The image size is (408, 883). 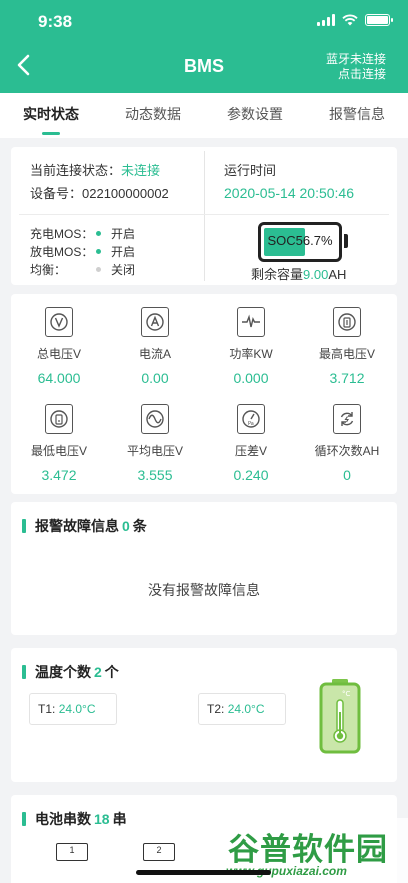 What do you see at coordinates (251, 424) in the screenshot?
I see `svg-text: Pa` at bounding box center [251, 424].